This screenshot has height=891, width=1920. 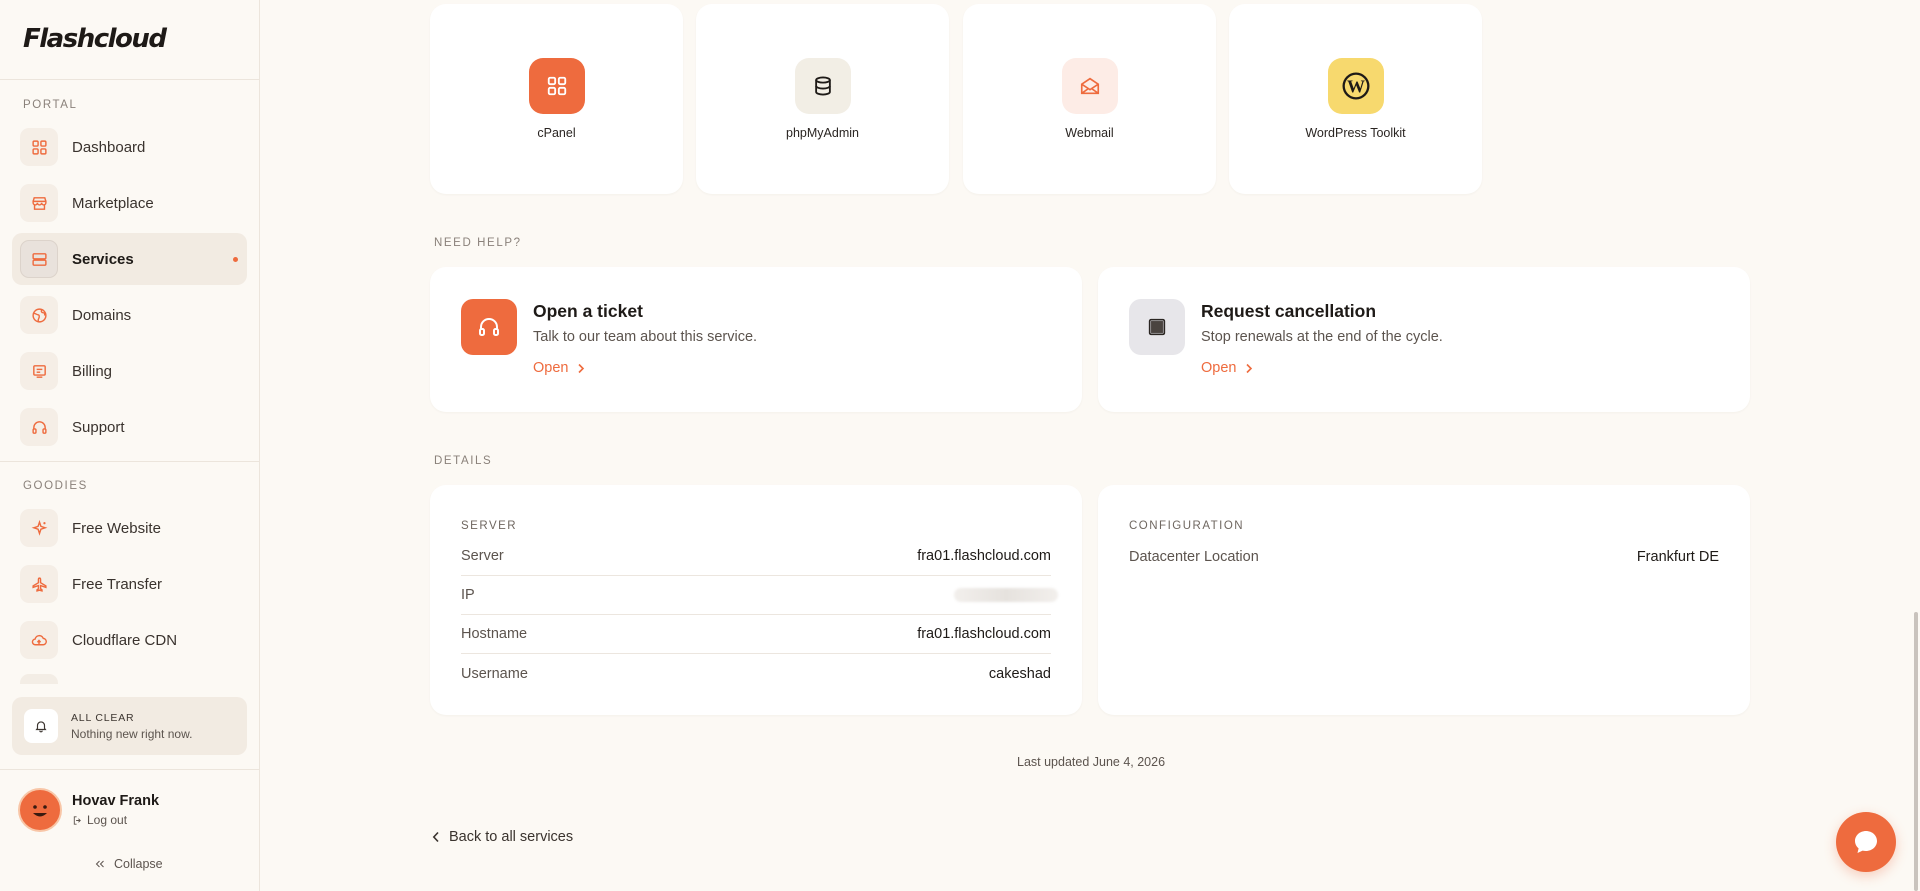 What do you see at coordinates (92, 371) in the screenshot?
I see `sidebar-item-label: Billing` at bounding box center [92, 371].